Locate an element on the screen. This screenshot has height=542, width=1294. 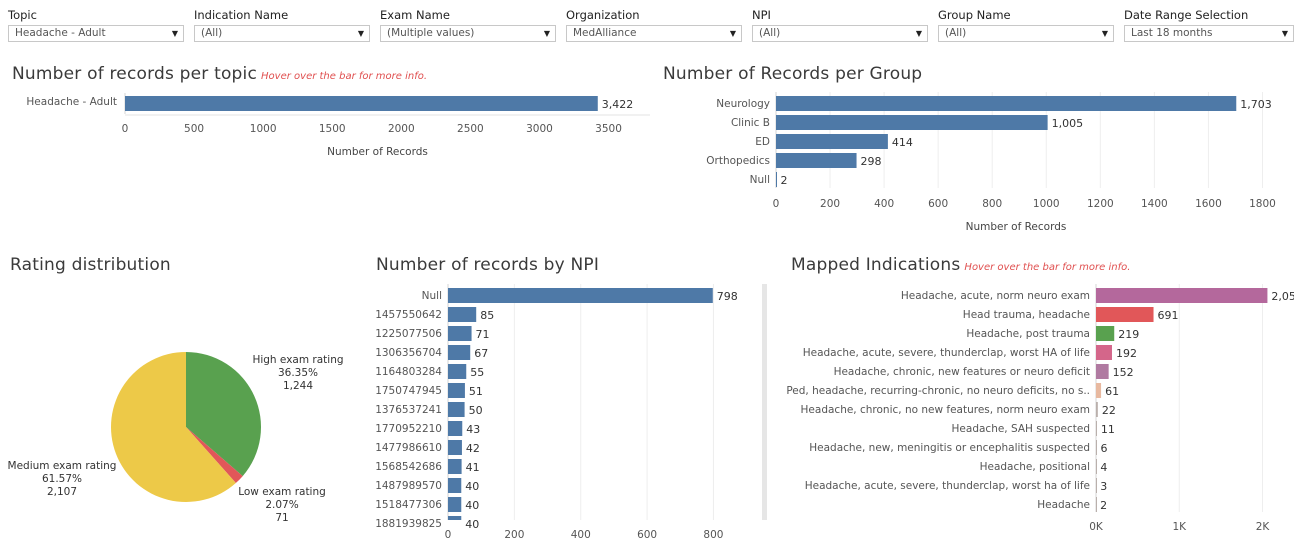
tick-label: 1800 is located at coordinates (1262, 204).